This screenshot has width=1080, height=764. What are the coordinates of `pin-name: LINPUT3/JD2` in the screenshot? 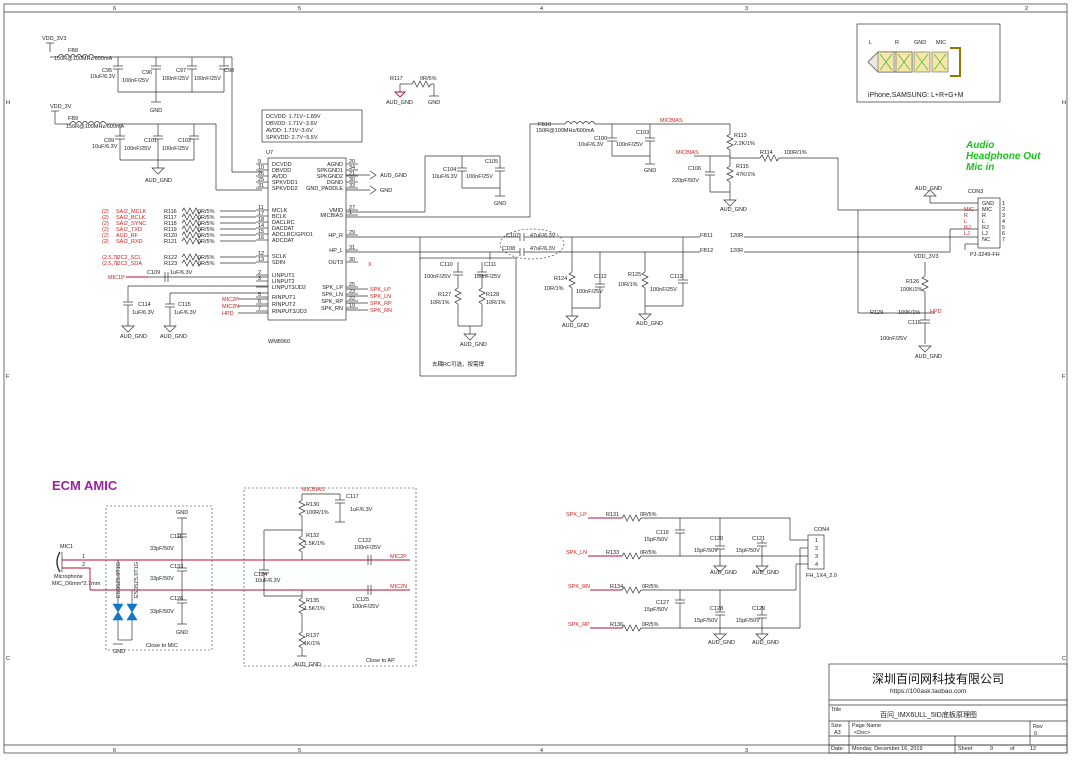 It's located at (289, 288).